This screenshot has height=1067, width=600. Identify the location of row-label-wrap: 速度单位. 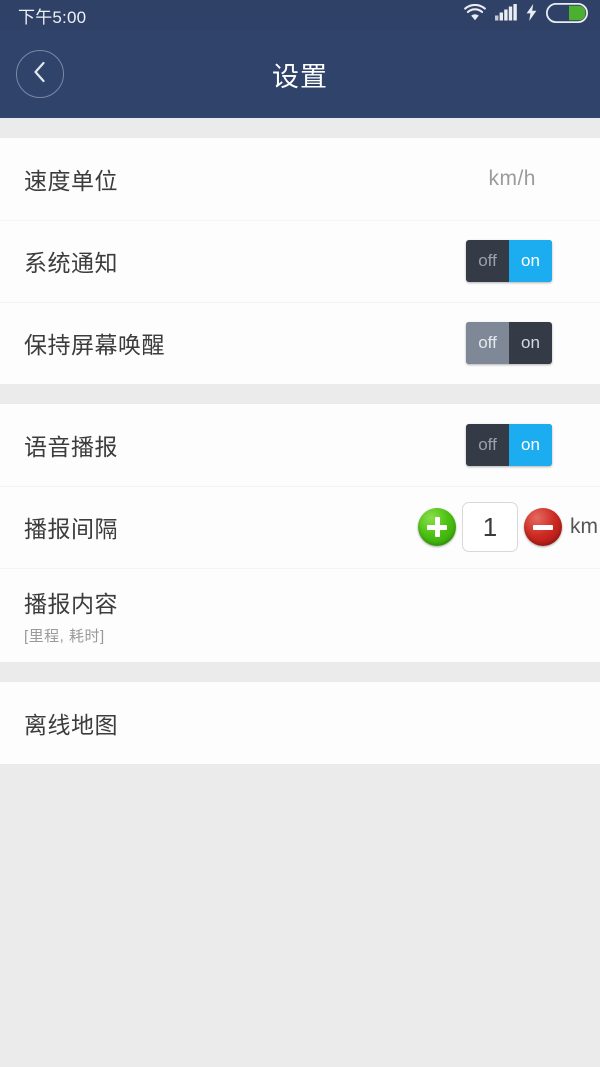
(71, 179).